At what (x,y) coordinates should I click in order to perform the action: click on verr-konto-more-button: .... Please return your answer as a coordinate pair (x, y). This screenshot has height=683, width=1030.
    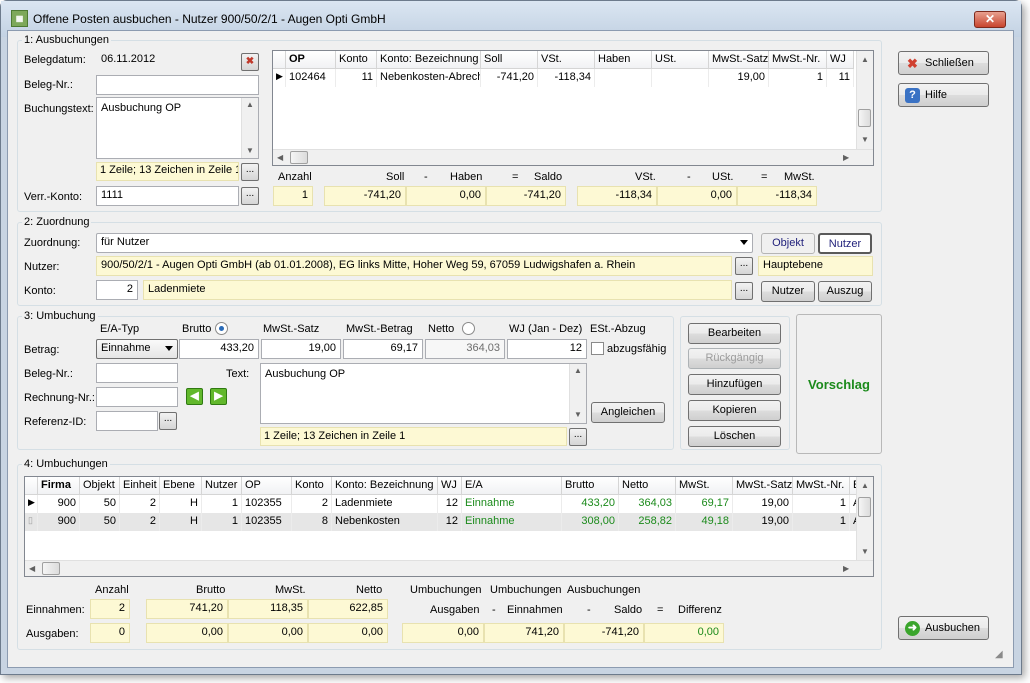
    Looking at the image, I should click on (250, 196).